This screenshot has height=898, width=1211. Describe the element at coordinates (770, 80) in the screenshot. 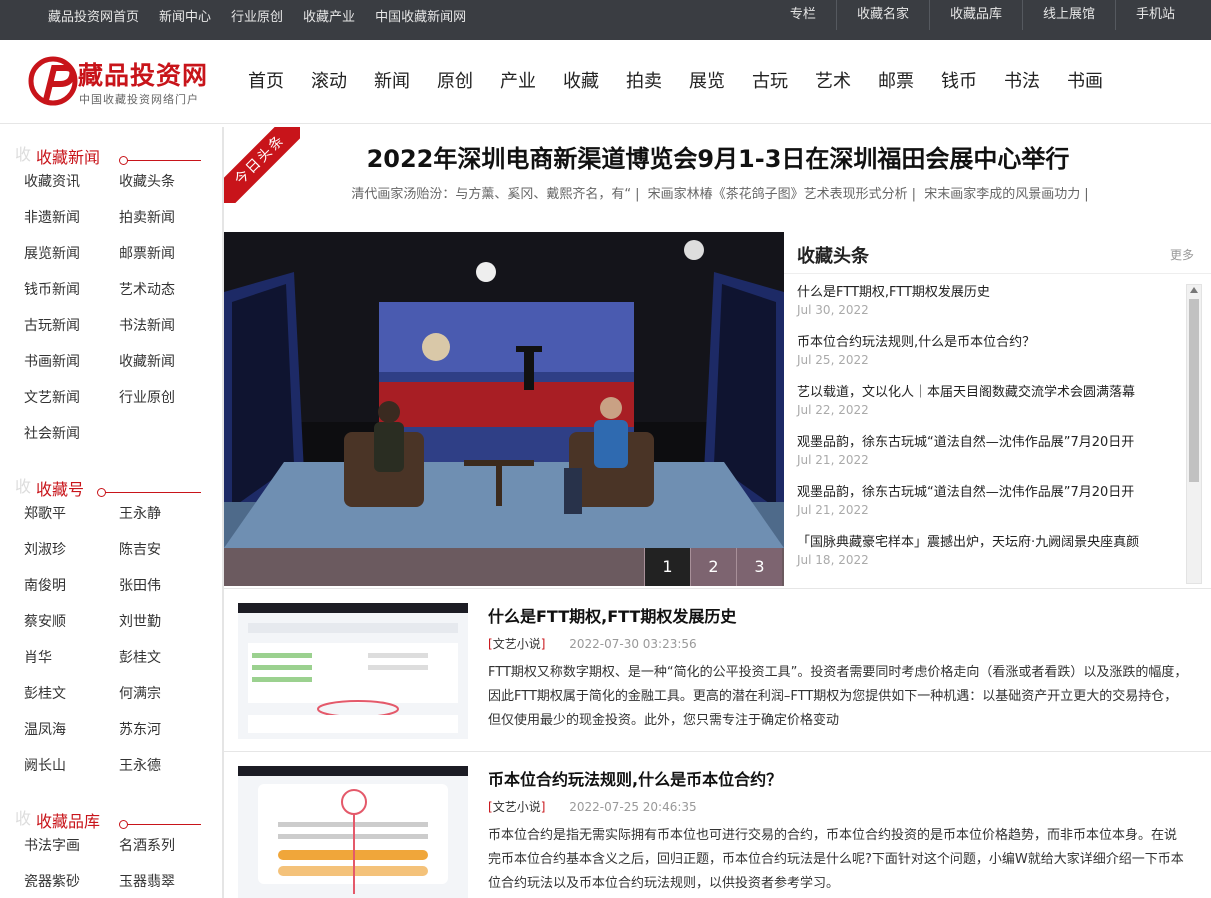

I see `nav-item-antiques: 古玩` at that location.